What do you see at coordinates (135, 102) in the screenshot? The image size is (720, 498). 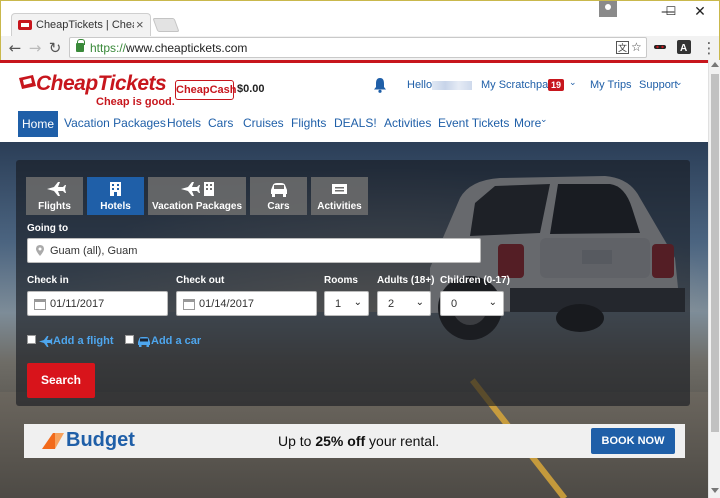 I see `logo-tagline: Cheap is good.` at bounding box center [135, 102].